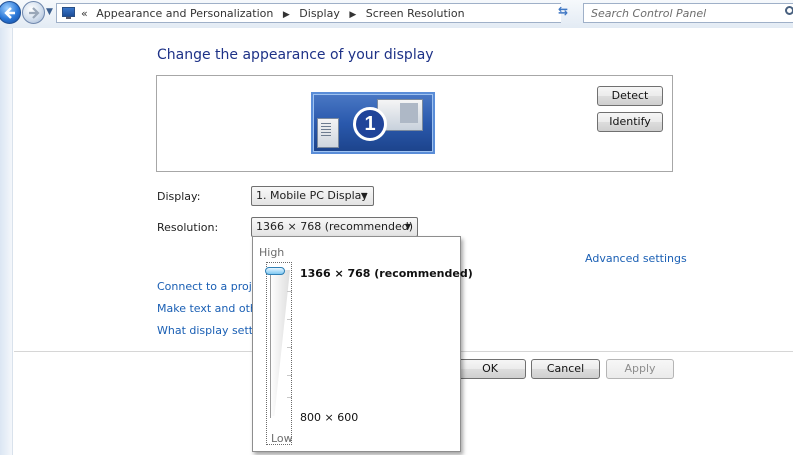 This screenshot has height=455, width=793. I want to click on high-label: High, so click(272, 252).